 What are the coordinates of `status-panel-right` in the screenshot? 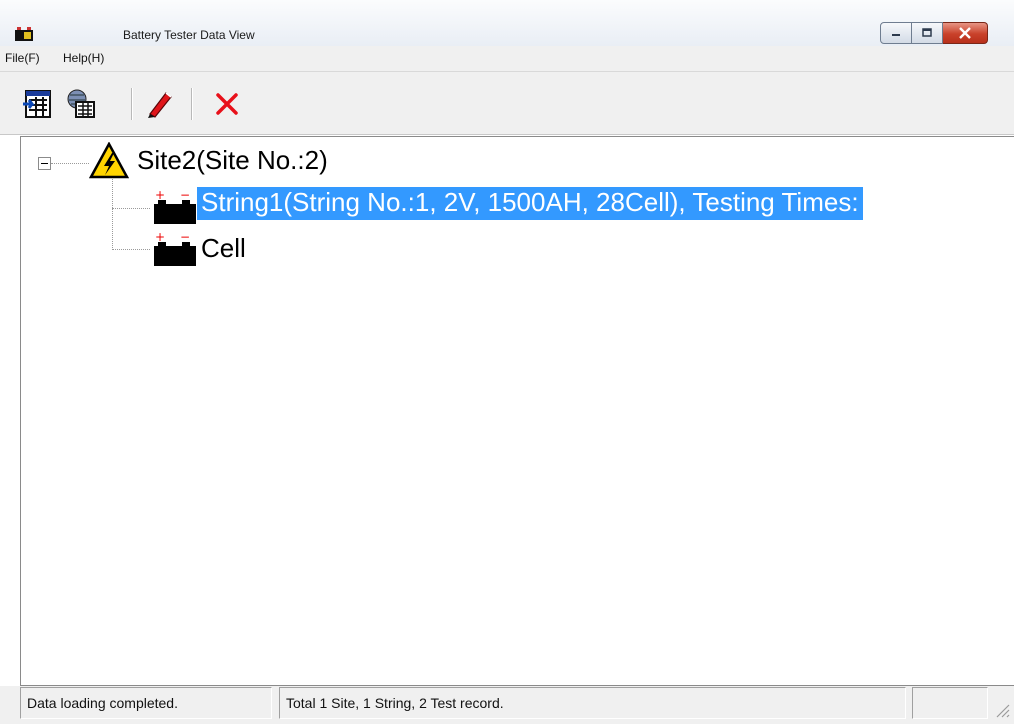 It's located at (950, 703).